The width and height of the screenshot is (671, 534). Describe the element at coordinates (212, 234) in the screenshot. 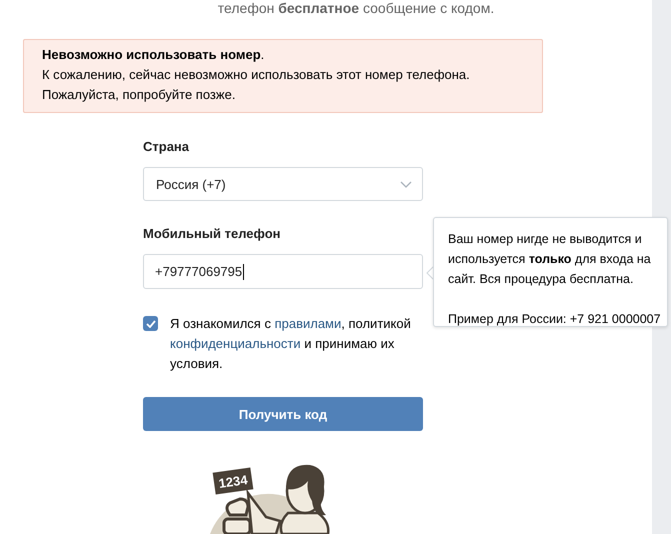

I see `field-label: Мобильный телефон` at that location.